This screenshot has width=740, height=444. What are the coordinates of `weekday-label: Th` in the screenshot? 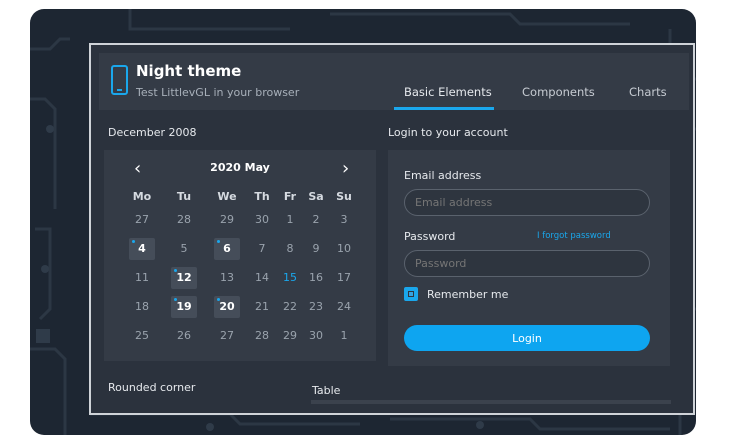 It's located at (262, 196).